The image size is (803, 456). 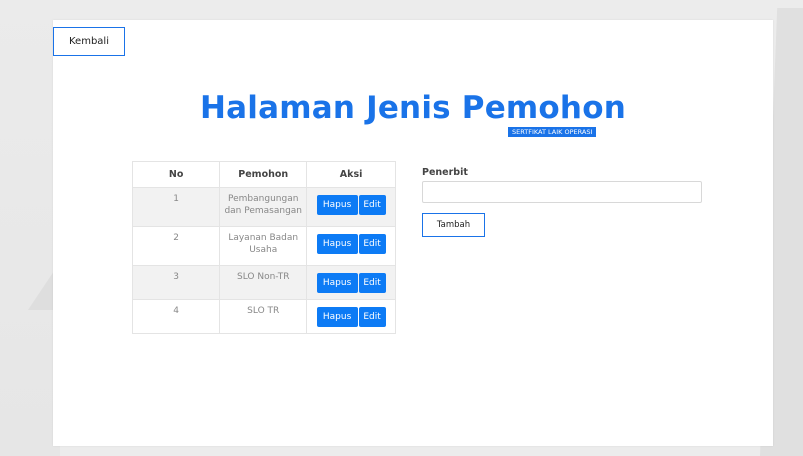 What do you see at coordinates (263, 211) in the screenshot?
I see `pemohon-text-line2: dan Pemasangan` at bounding box center [263, 211].